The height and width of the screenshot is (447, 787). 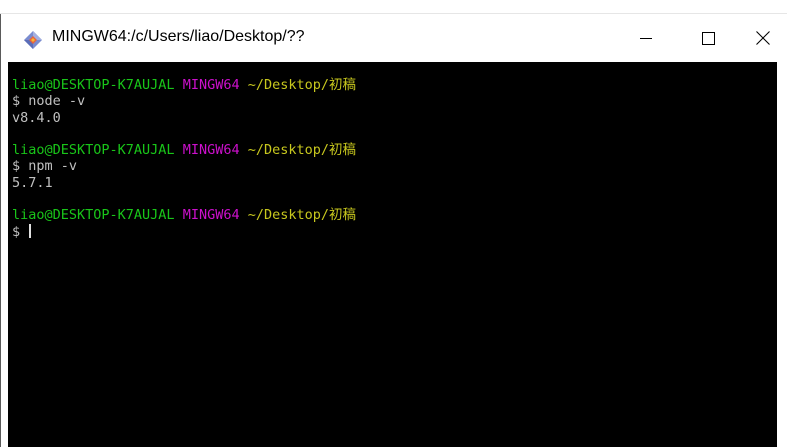 I want to click on close-icon, so click(x=762, y=38).